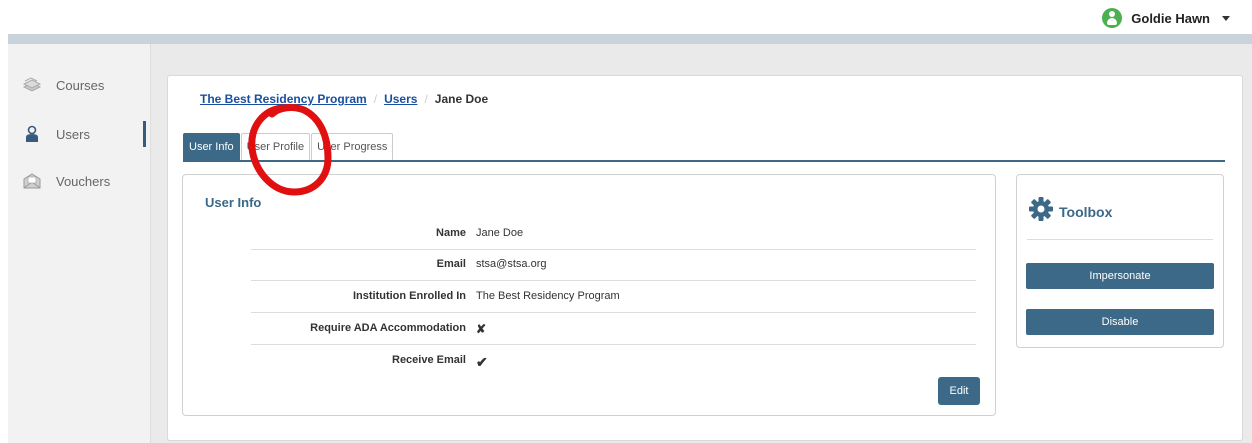 This screenshot has width=1252, height=443. I want to click on row-label: Require ADA Accommodation, so click(388, 328).